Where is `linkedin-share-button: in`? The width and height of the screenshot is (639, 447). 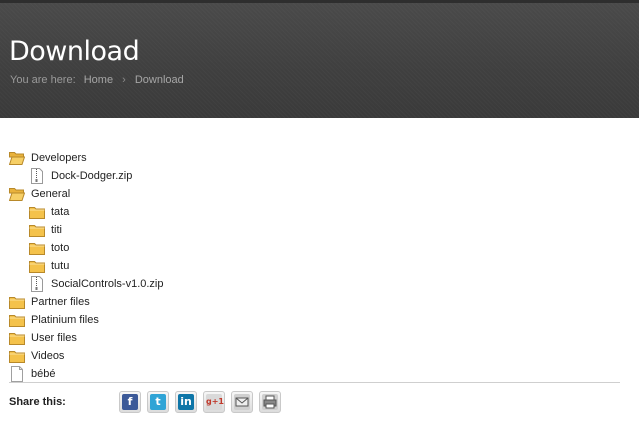
linkedin-share-button: in is located at coordinates (186, 402).